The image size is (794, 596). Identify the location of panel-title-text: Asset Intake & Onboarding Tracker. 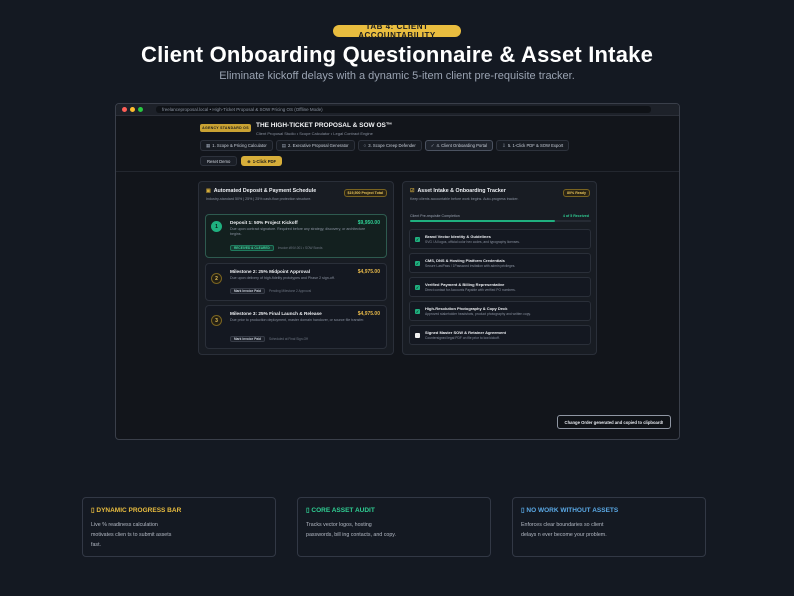
(461, 191).